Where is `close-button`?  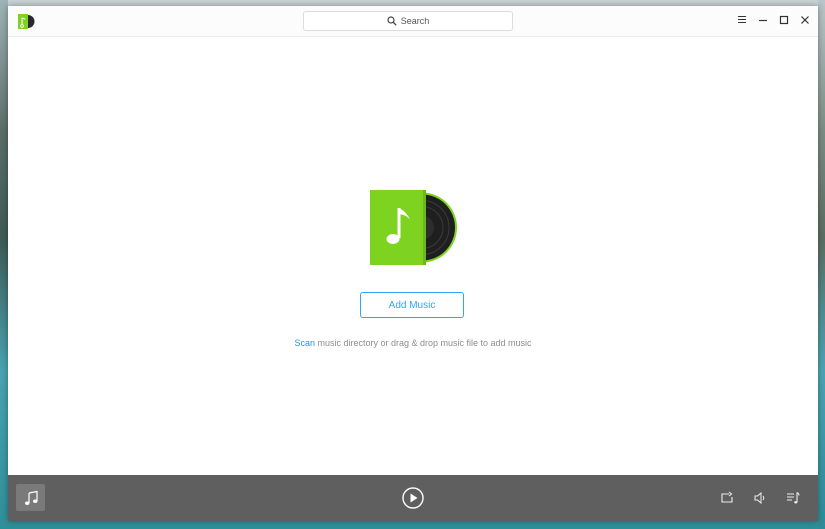 close-button is located at coordinates (804, 19).